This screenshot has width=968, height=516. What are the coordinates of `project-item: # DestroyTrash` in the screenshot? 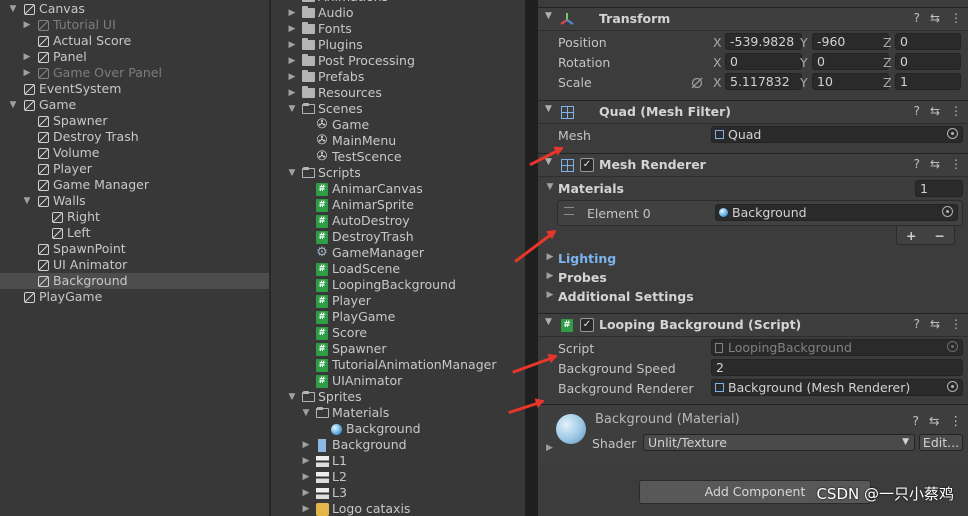 It's located at (398, 237).